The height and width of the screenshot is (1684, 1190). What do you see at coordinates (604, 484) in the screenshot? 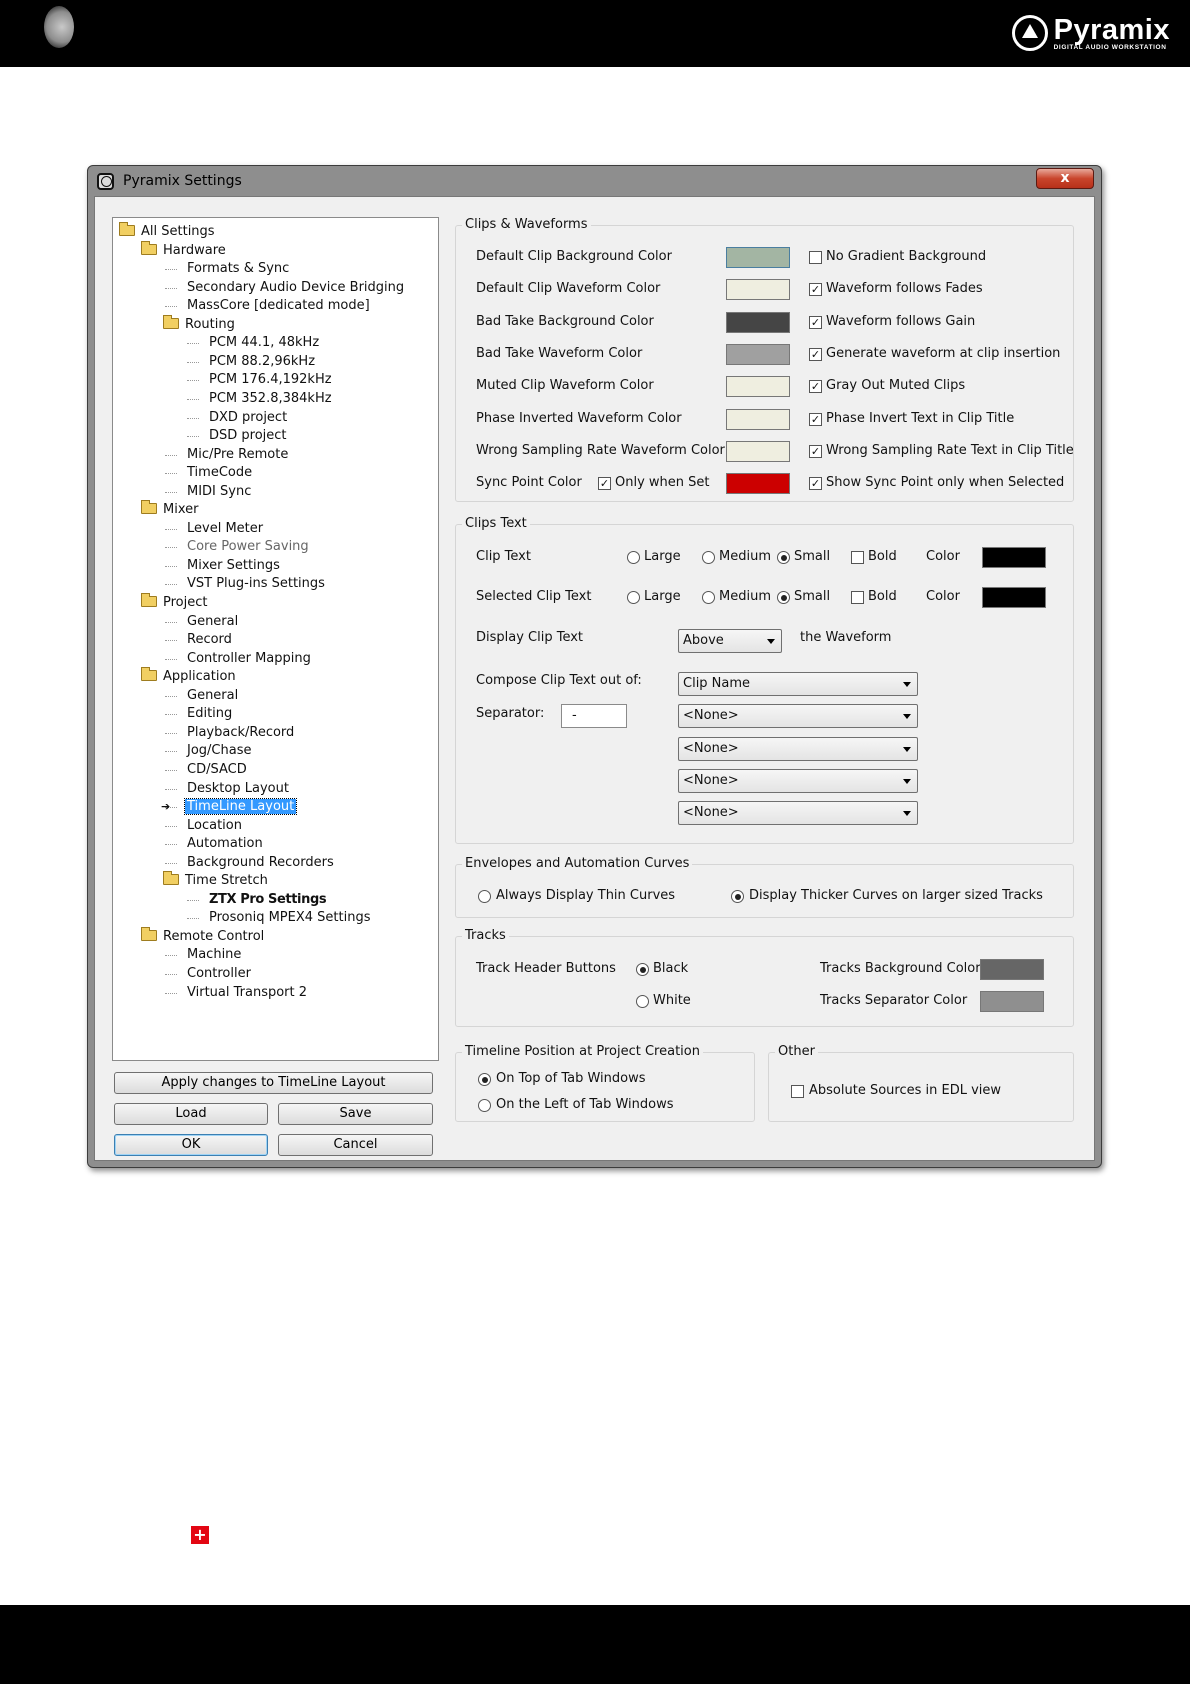
I see `only-when-set-checkbox: ✓` at bounding box center [604, 484].